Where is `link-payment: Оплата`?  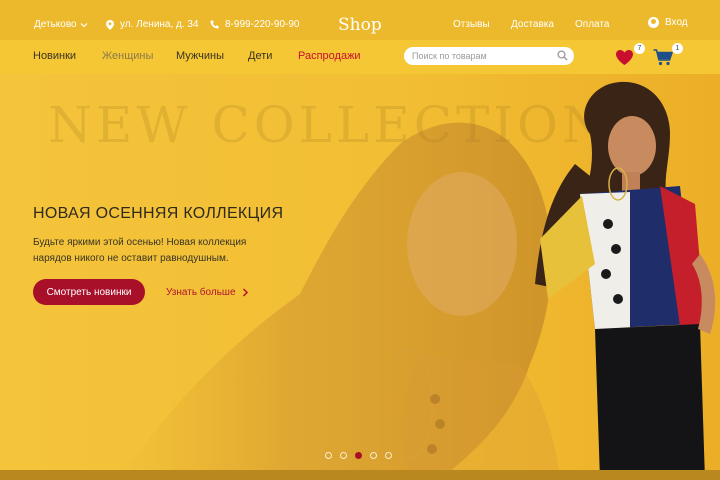 link-payment: Оплата is located at coordinates (592, 24).